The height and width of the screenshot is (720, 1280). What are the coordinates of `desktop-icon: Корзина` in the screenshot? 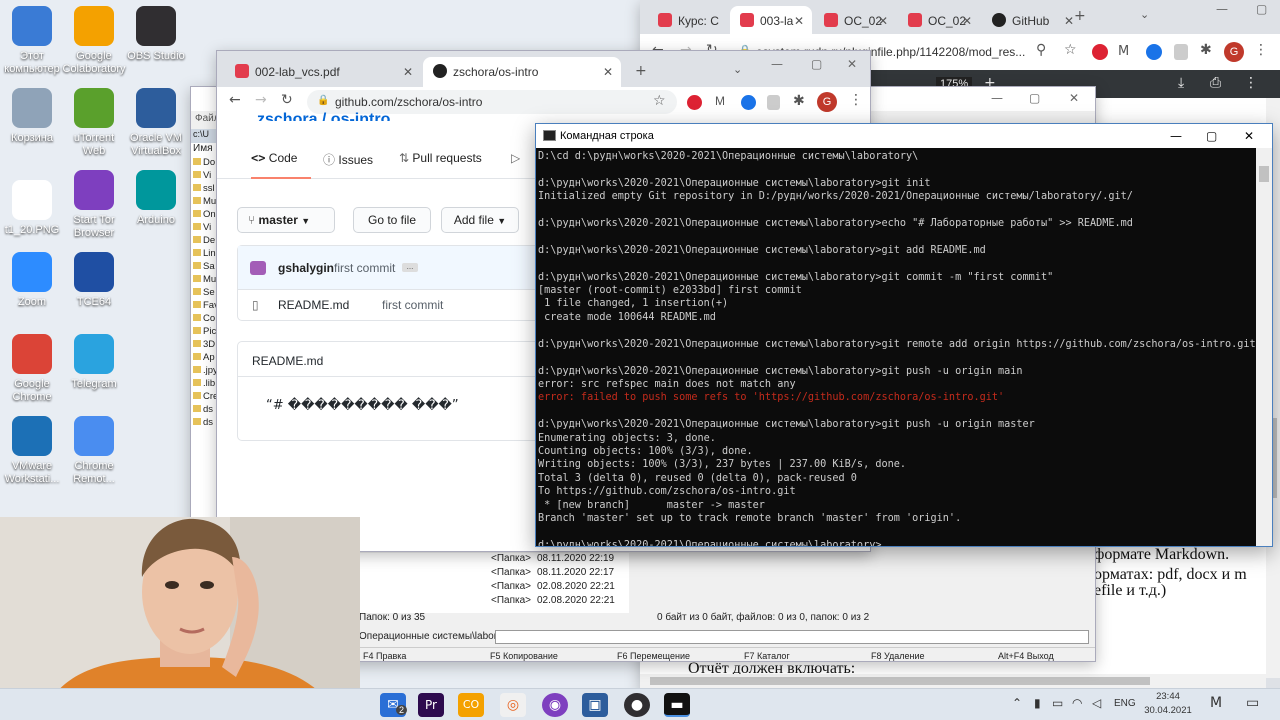 It's located at (32, 116).